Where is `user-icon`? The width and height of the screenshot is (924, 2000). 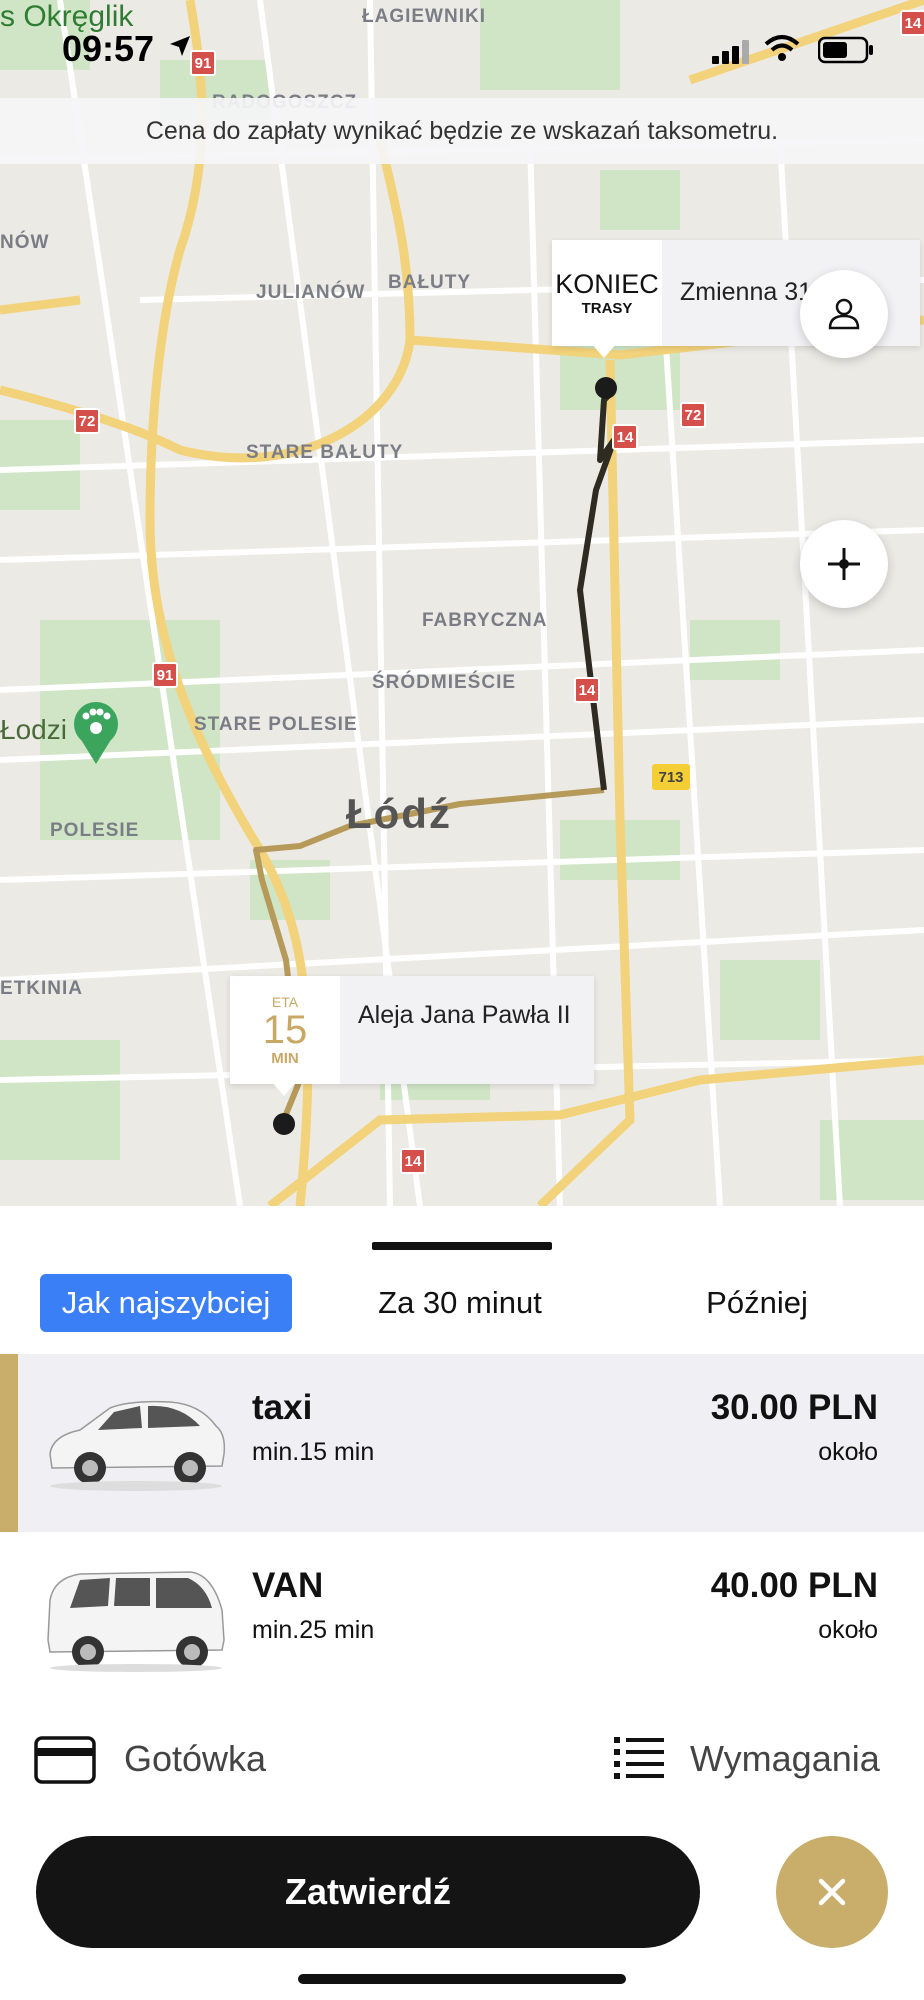 user-icon is located at coordinates (844, 314).